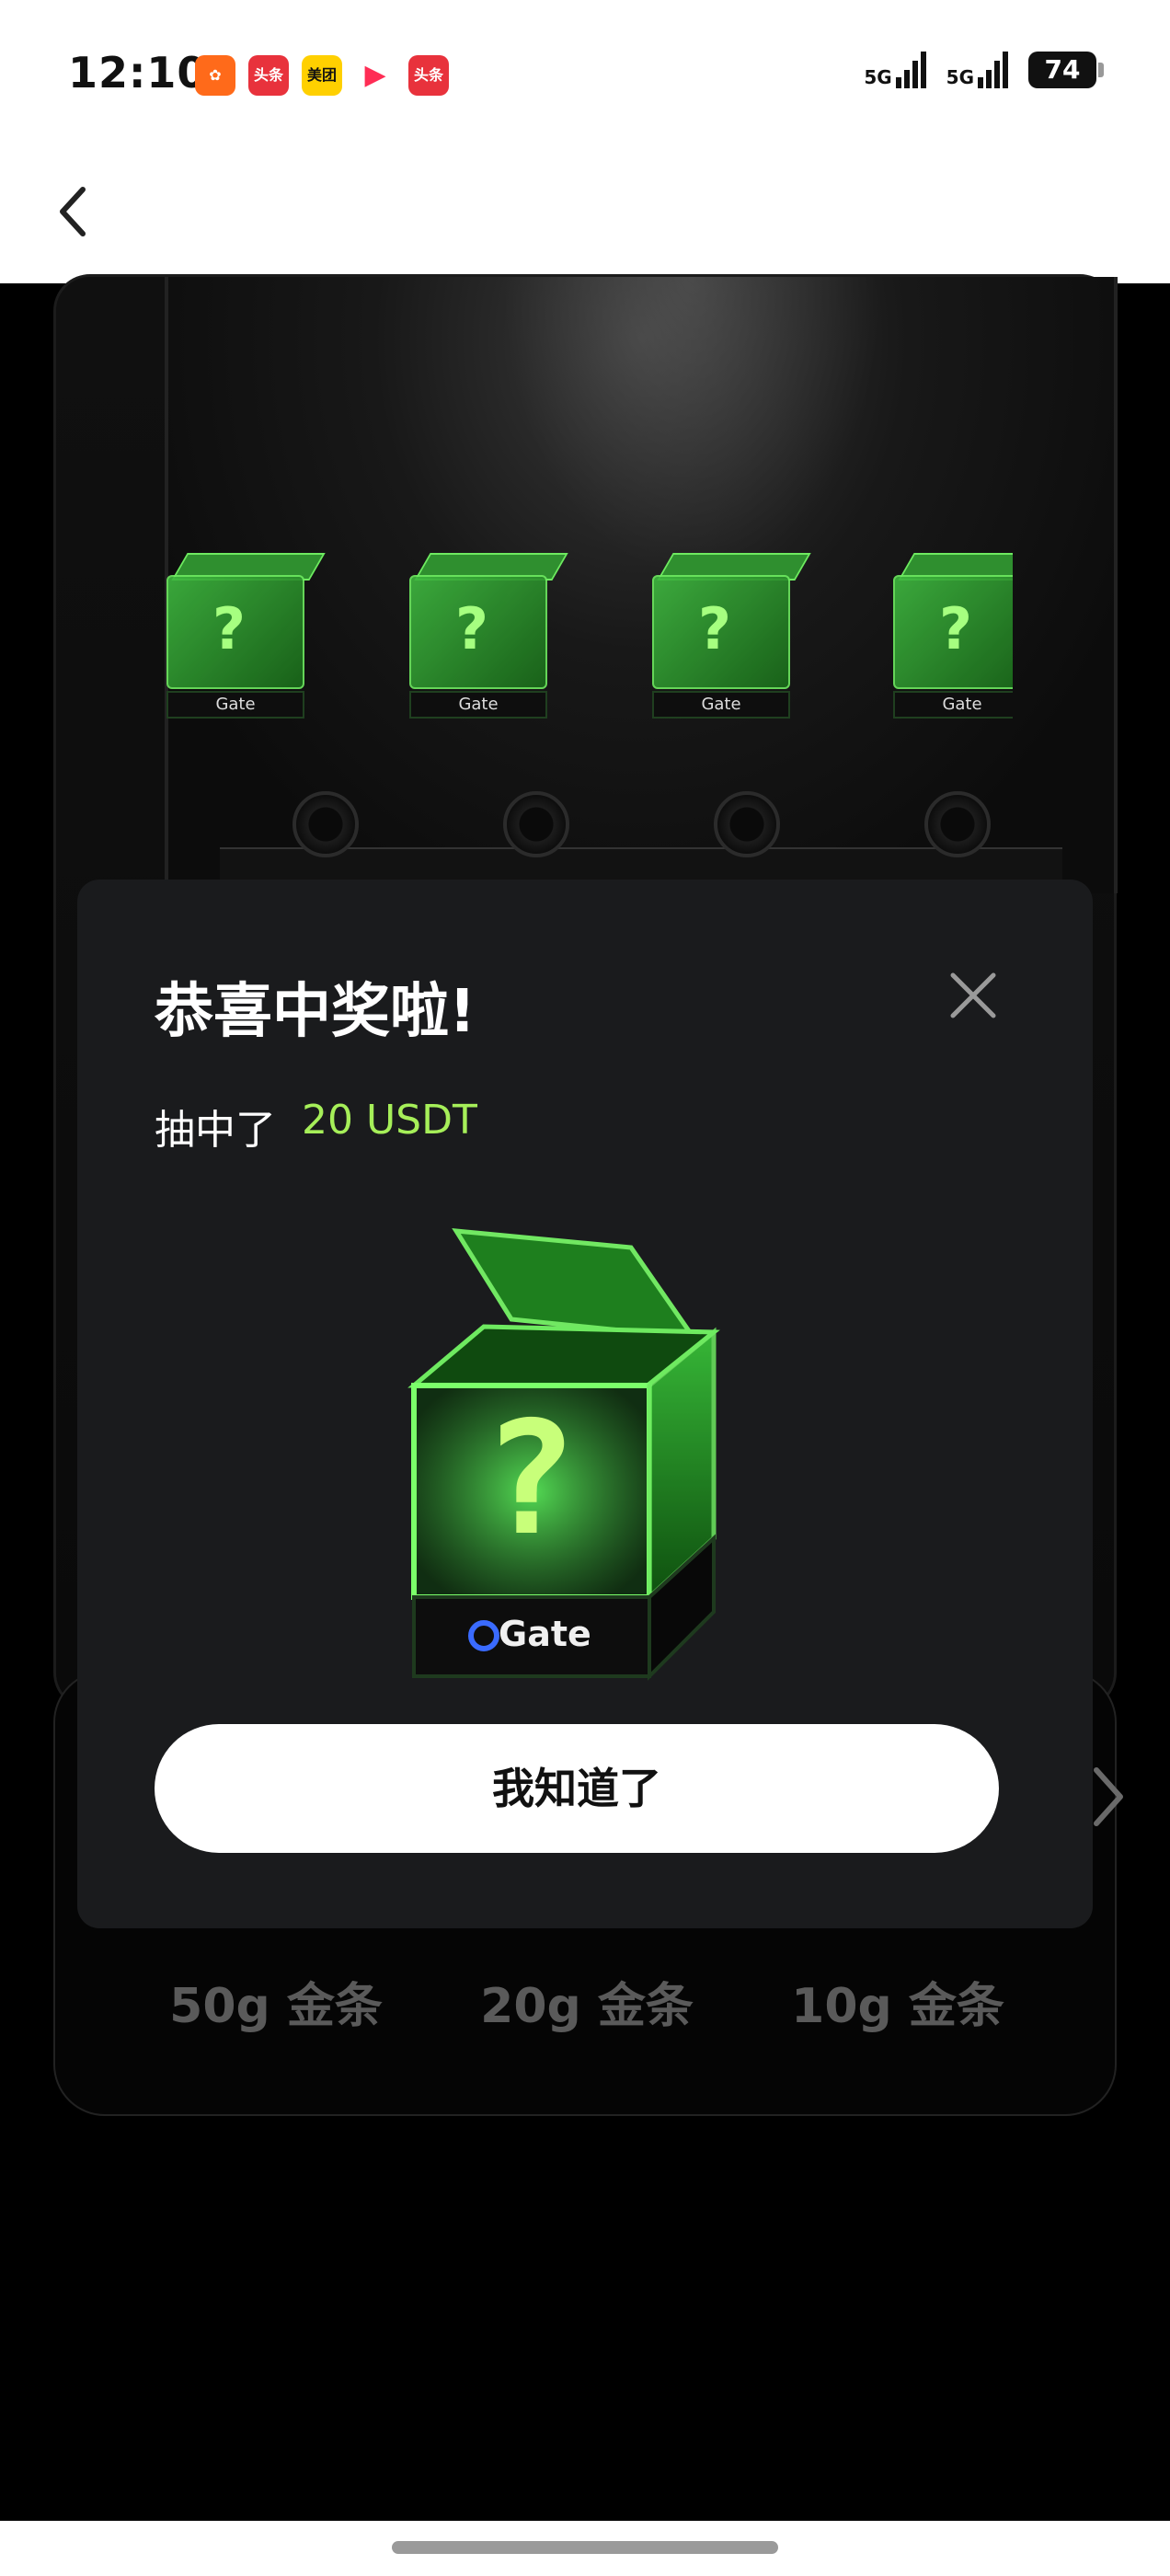 This screenshot has width=1170, height=2576. I want to click on system-icons: 5G 5G 74, so click(984, 70).